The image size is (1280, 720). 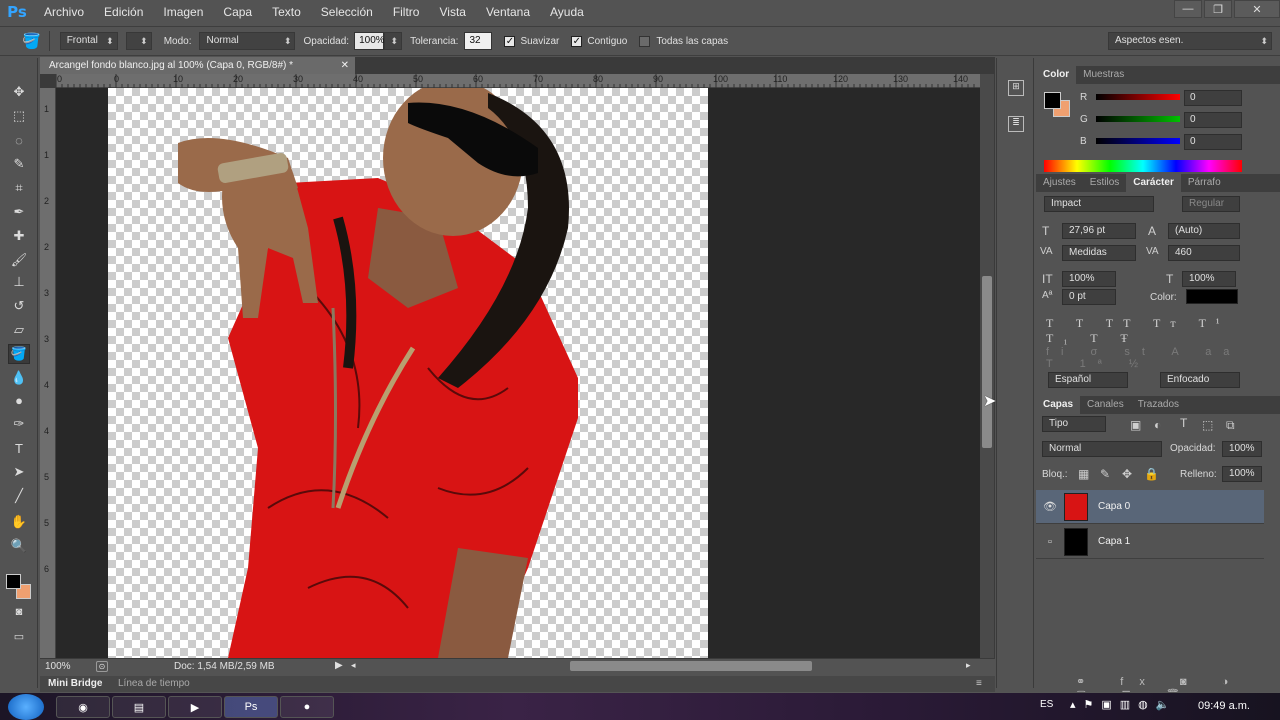 What do you see at coordinates (353, 665) in the screenshot?
I see `scroll-left-arrow-icon: ◂` at bounding box center [353, 665].